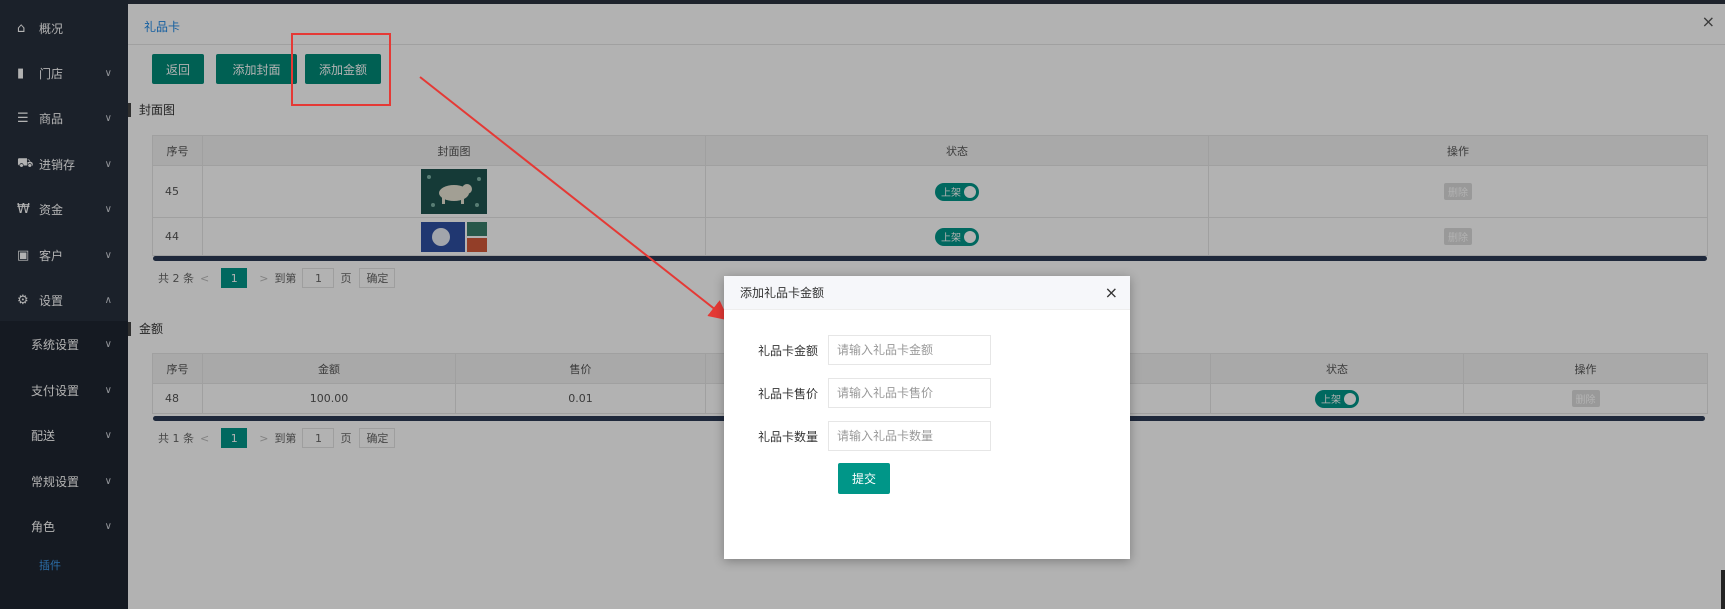  I want to click on price-input, so click(909, 393).